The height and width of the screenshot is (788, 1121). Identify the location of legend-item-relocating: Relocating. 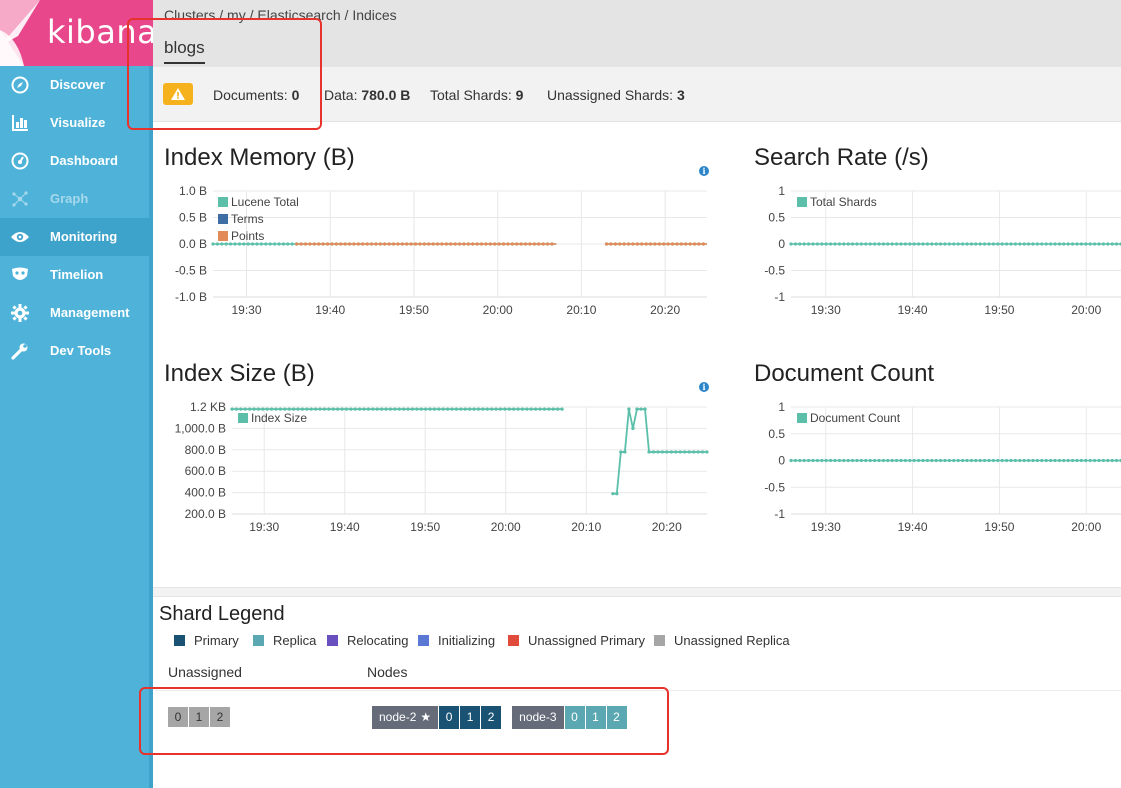
(367, 640).